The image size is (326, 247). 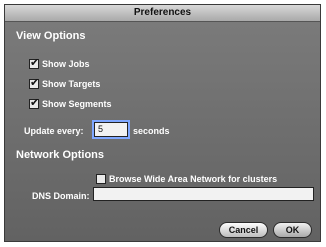 What do you see at coordinates (151, 131) in the screenshot?
I see `seconds-label: seconds` at bounding box center [151, 131].